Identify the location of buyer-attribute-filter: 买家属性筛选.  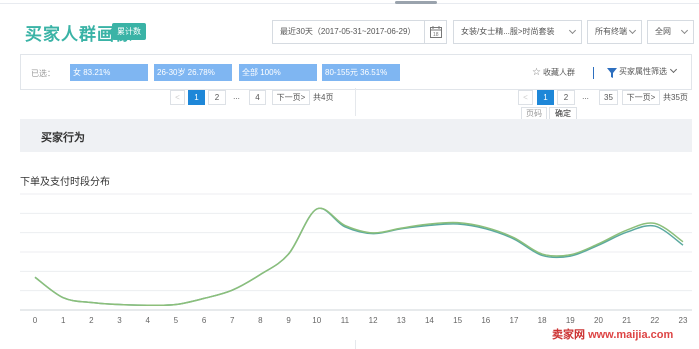
(641, 71).